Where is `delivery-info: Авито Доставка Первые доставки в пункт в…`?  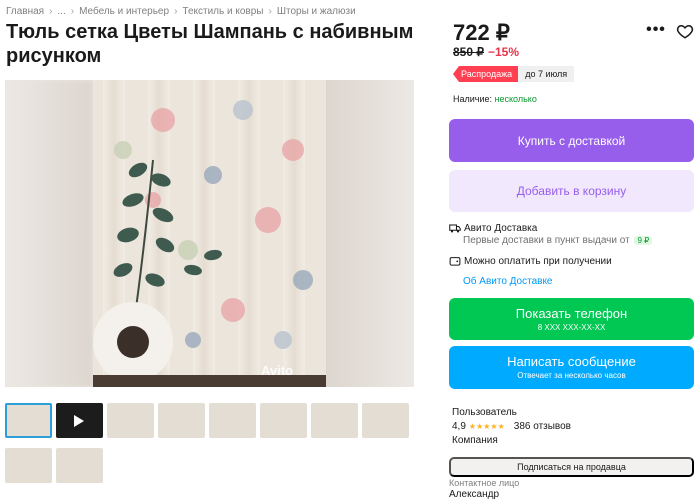 delivery-info: Авито Доставка Первые доставки в пункт в… is located at coordinates (571, 233).